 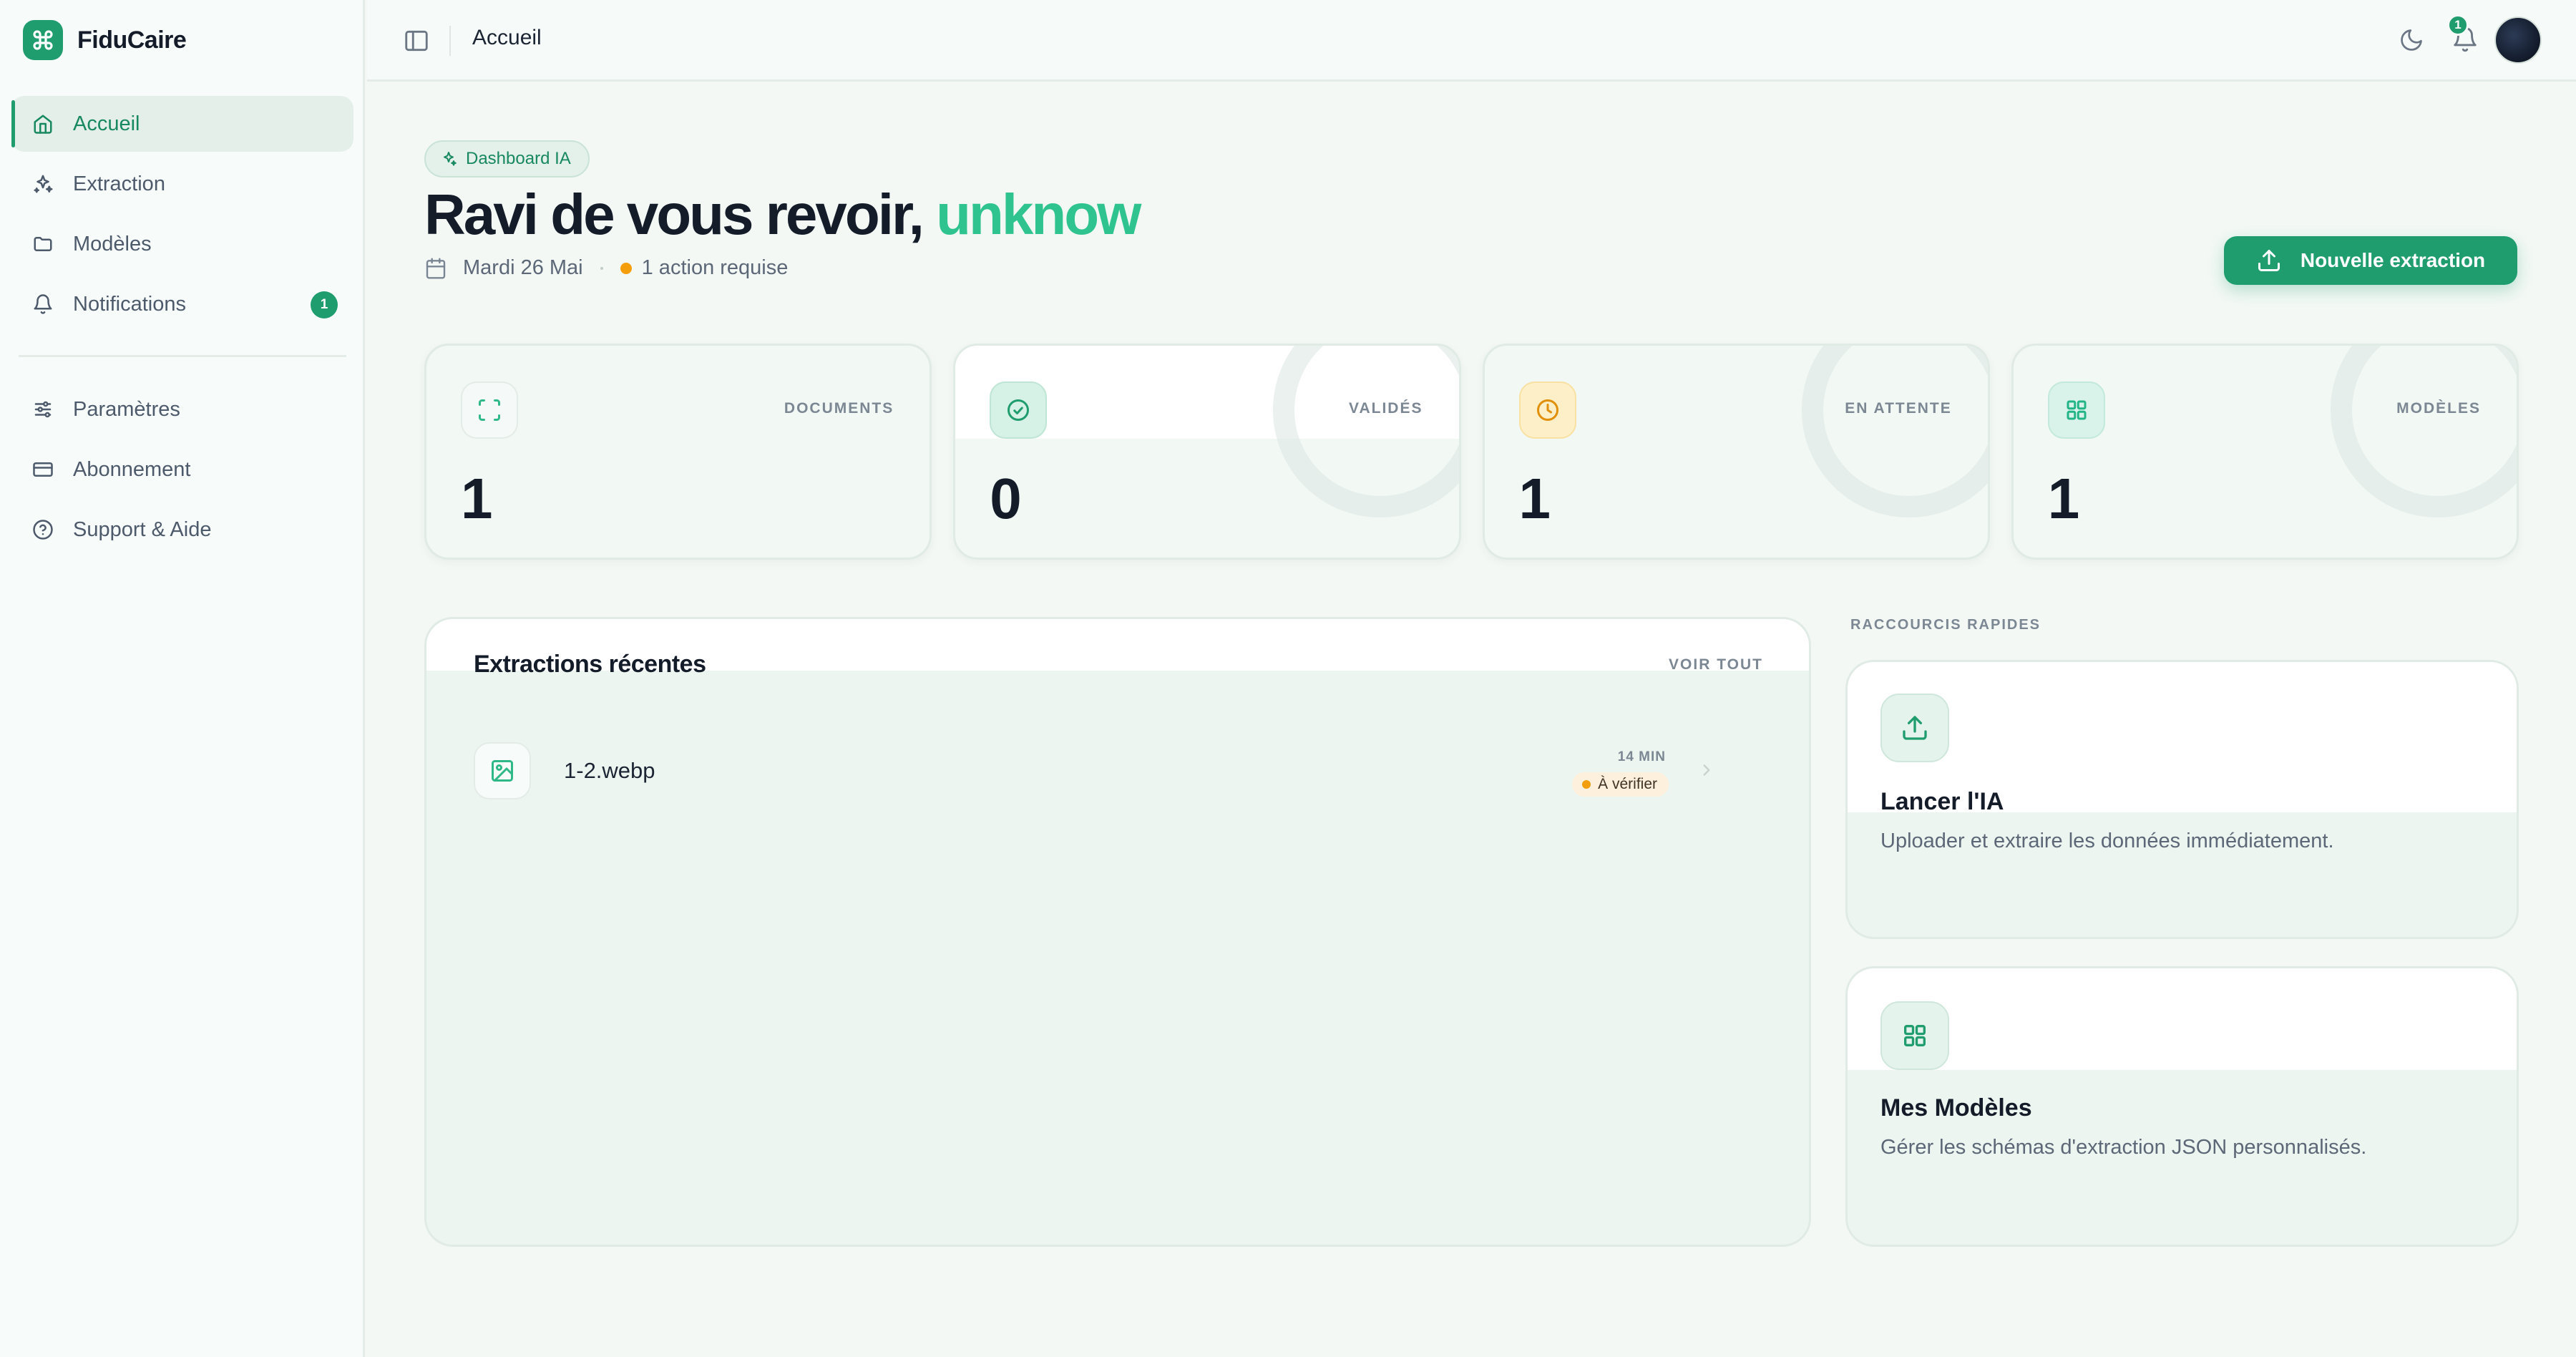 What do you see at coordinates (2438, 408) in the screenshot?
I see `stat-label: MODÈLES` at bounding box center [2438, 408].